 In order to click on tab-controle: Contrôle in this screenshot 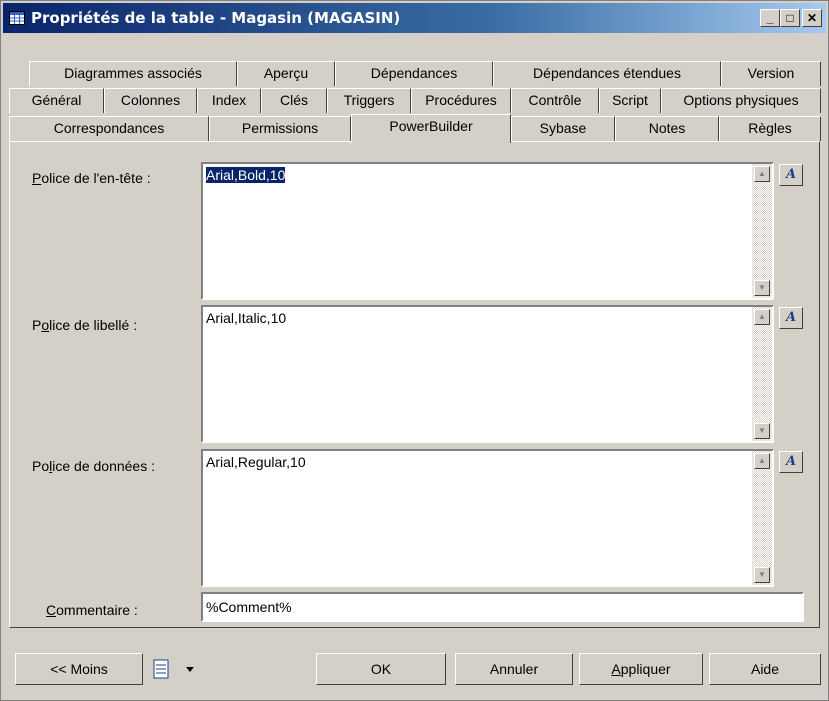, I will do `click(555, 100)`.